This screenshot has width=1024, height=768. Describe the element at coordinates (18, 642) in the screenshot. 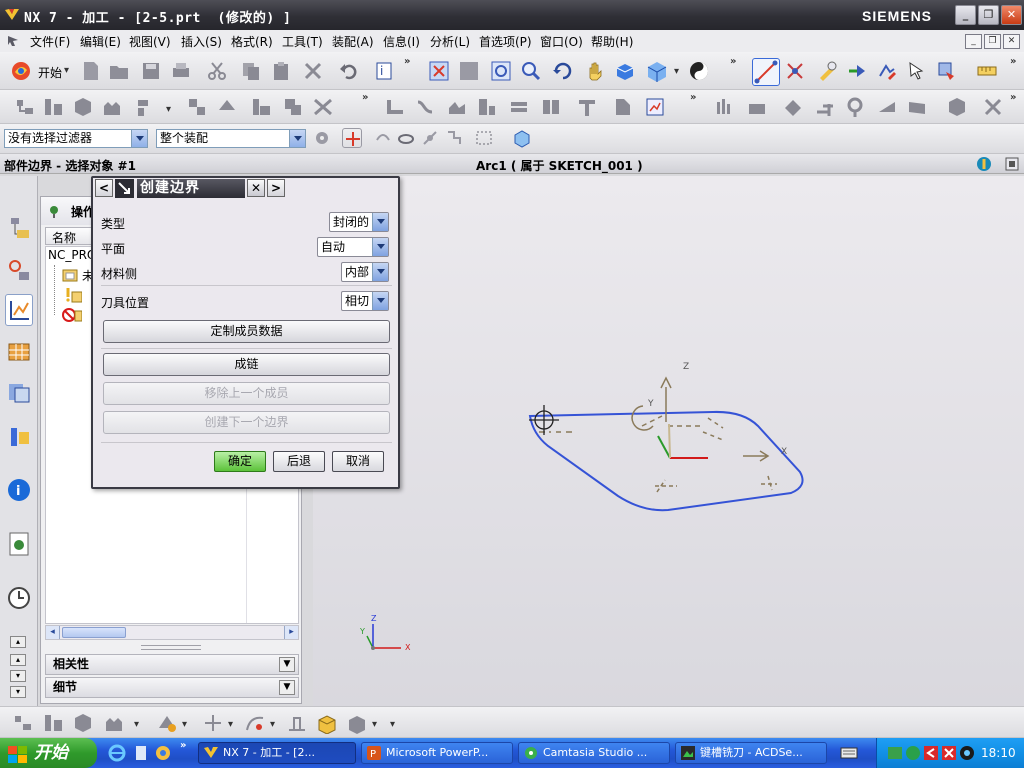

I see `resbar-scroll-up: ▴` at that location.